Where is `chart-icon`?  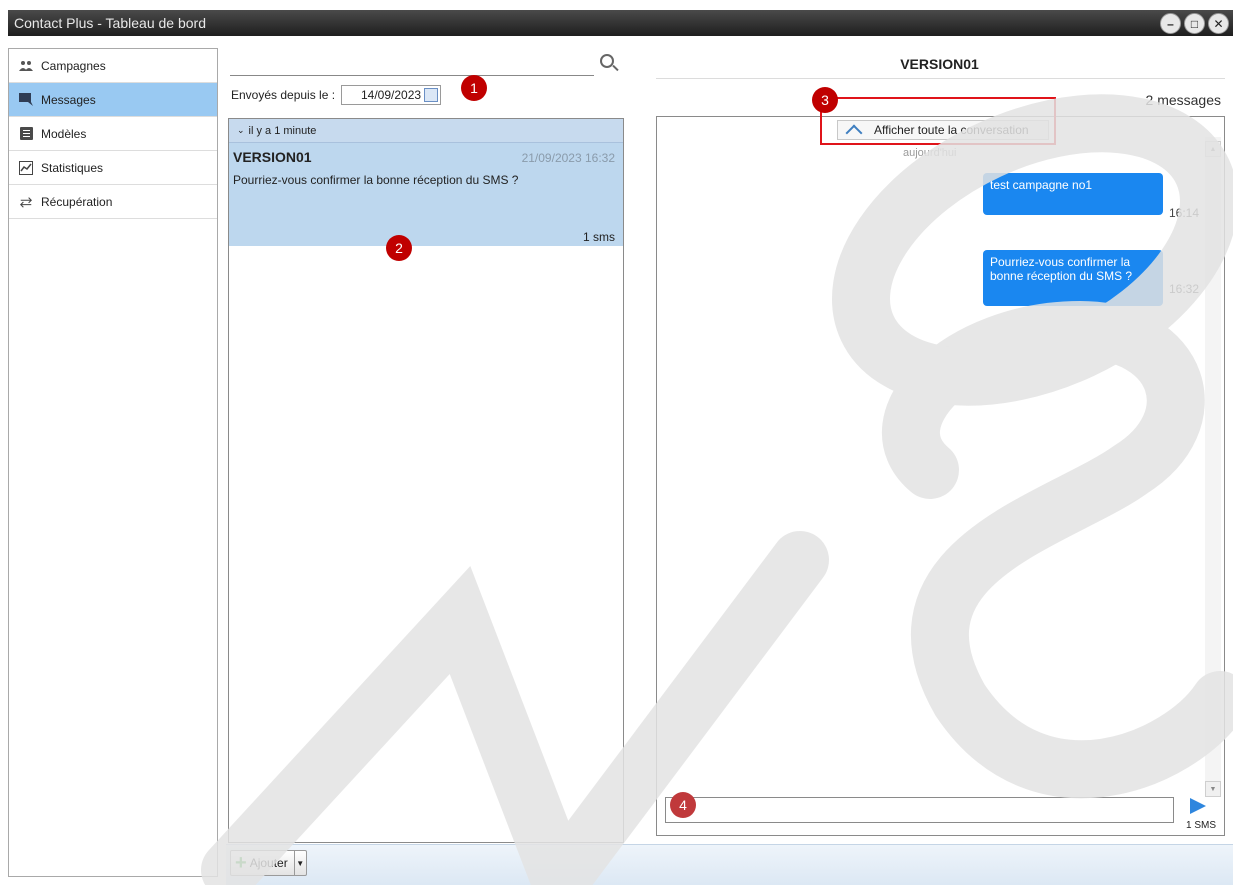
chart-icon is located at coordinates (26, 167).